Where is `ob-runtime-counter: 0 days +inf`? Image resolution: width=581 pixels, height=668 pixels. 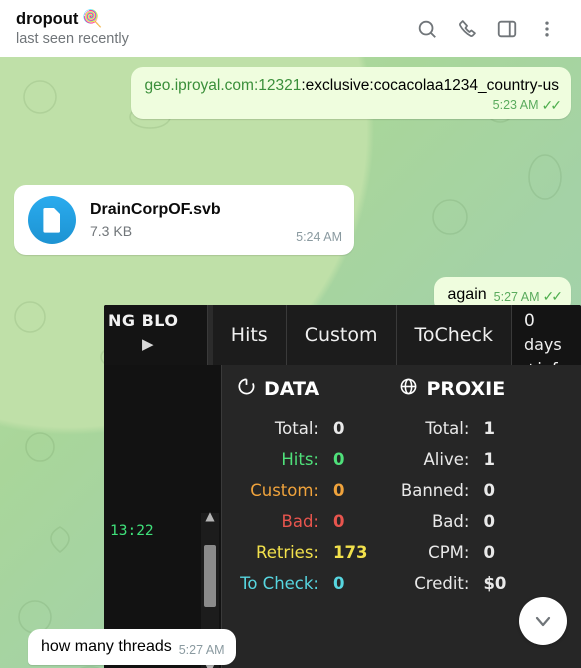 ob-runtime-counter: 0 days +inf is located at coordinates (546, 341).